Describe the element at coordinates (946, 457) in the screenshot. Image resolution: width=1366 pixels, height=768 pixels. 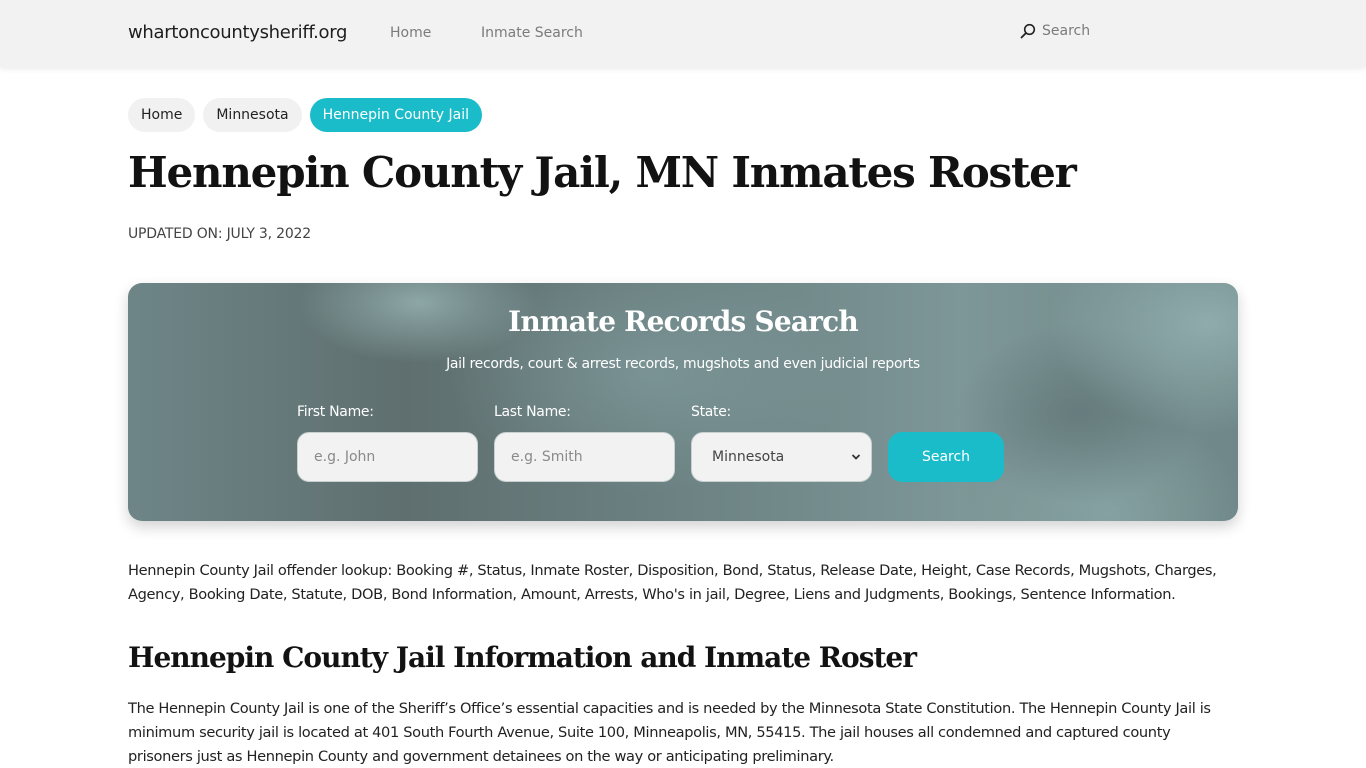
I see `search-submit-button: Search` at that location.